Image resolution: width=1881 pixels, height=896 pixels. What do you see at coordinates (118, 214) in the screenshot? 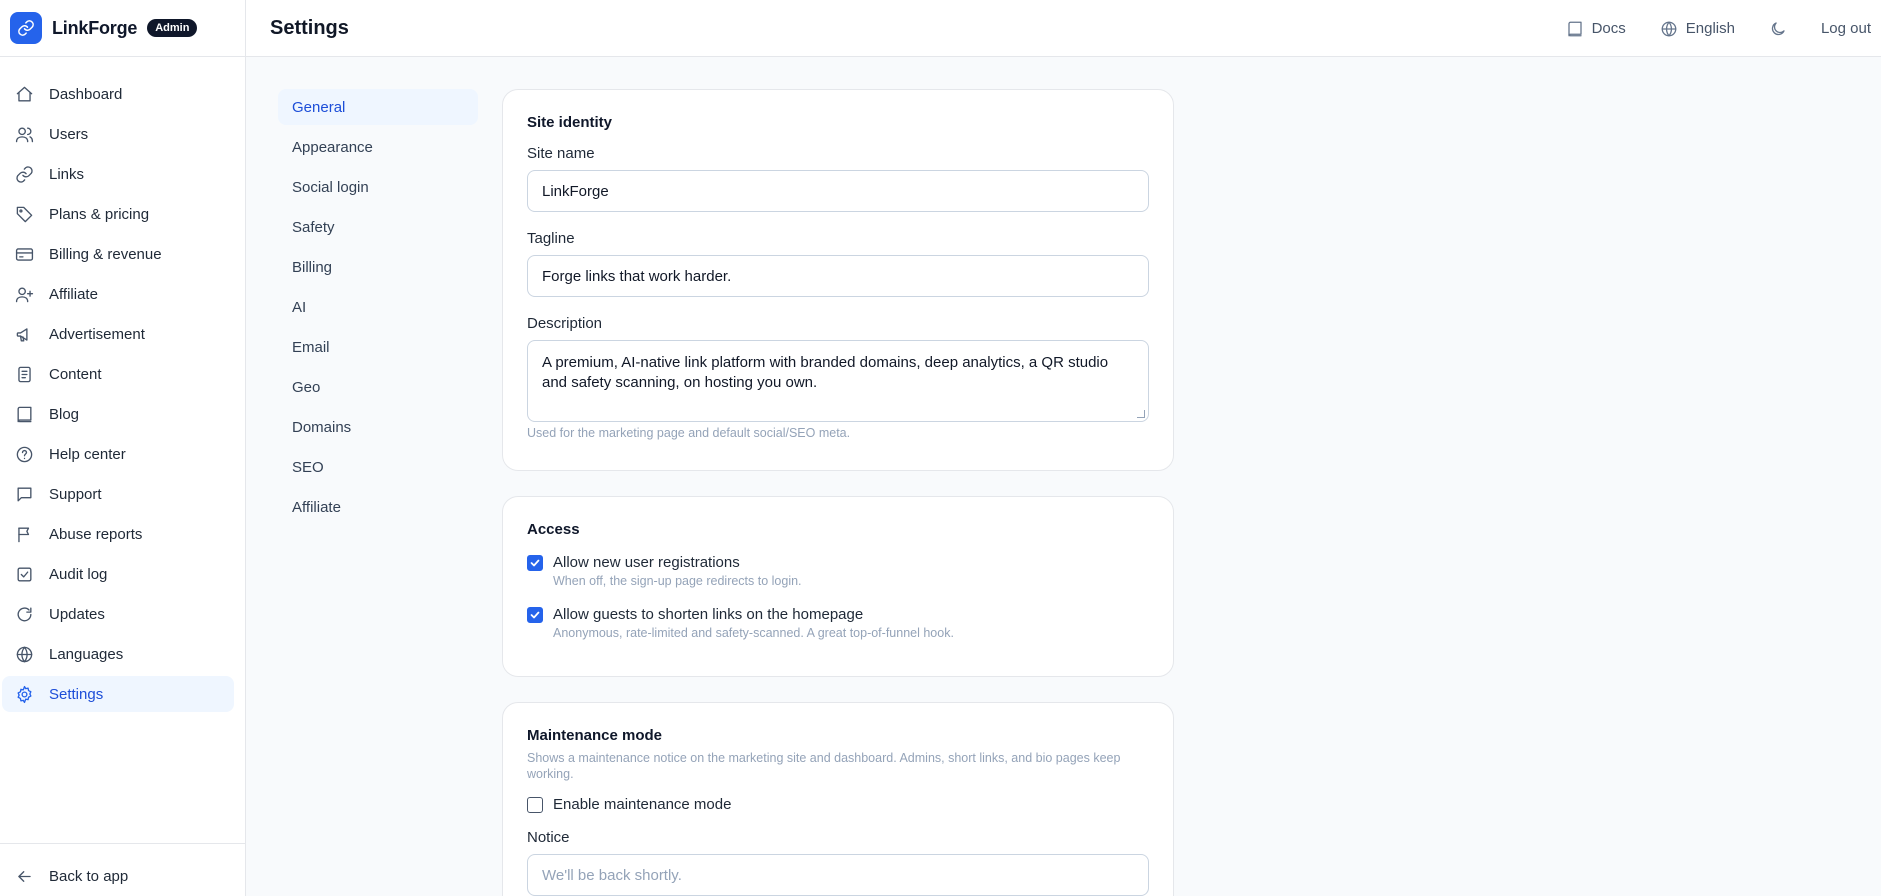
I see `sidebar-item-plans-pricing: Plans & pricing` at bounding box center [118, 214].